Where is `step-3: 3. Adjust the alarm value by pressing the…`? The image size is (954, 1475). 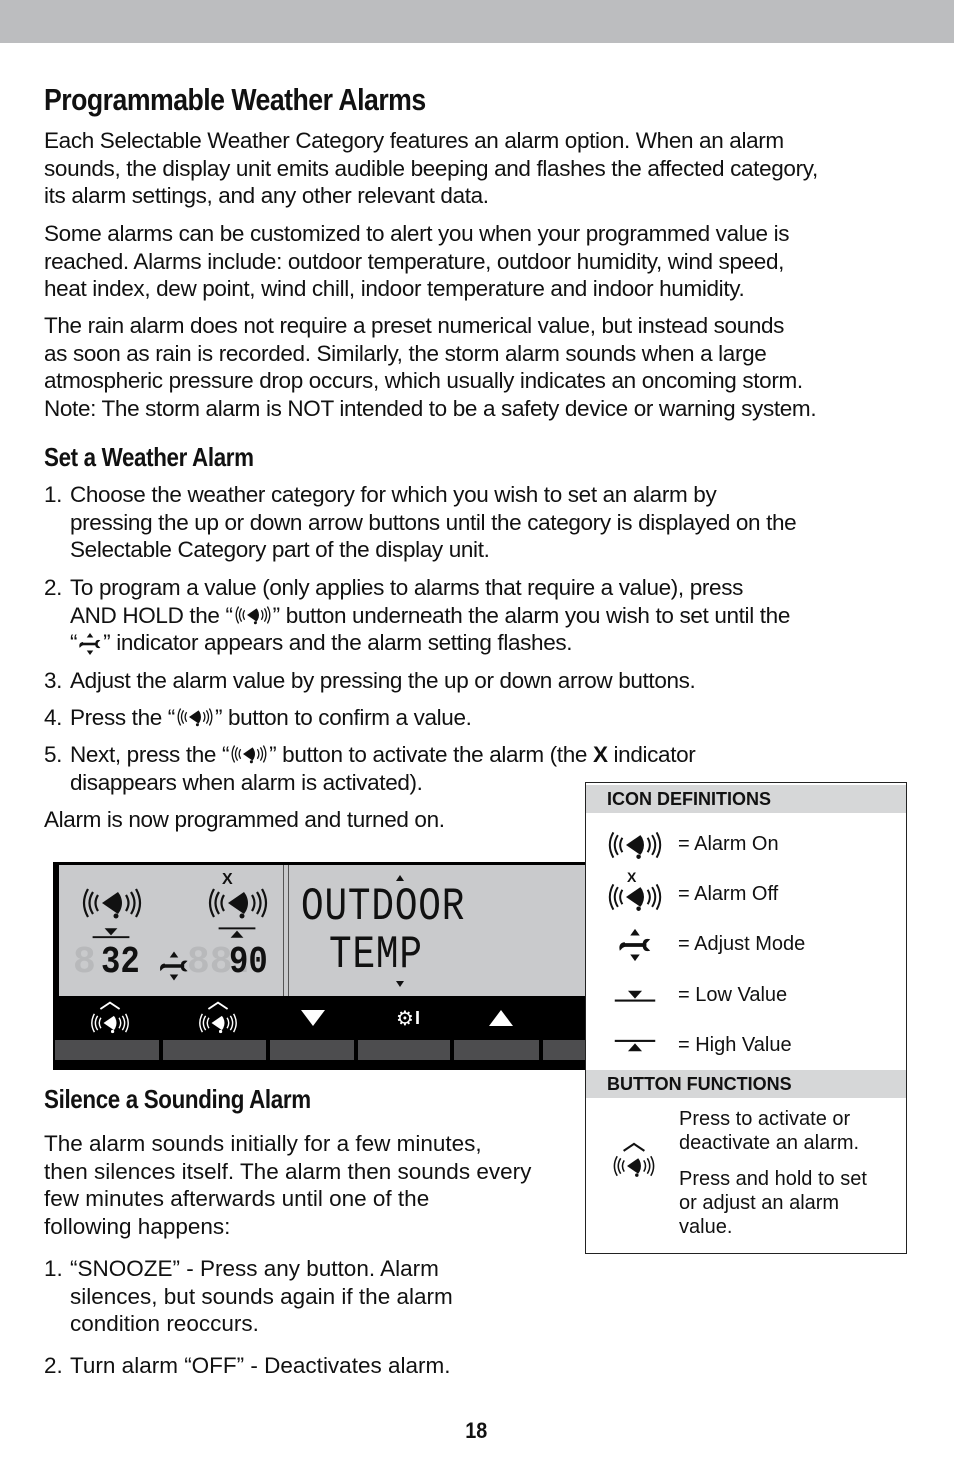 step-3: 3. Adjust the alarm value by pressing the… is located at coordinates (479, 681).